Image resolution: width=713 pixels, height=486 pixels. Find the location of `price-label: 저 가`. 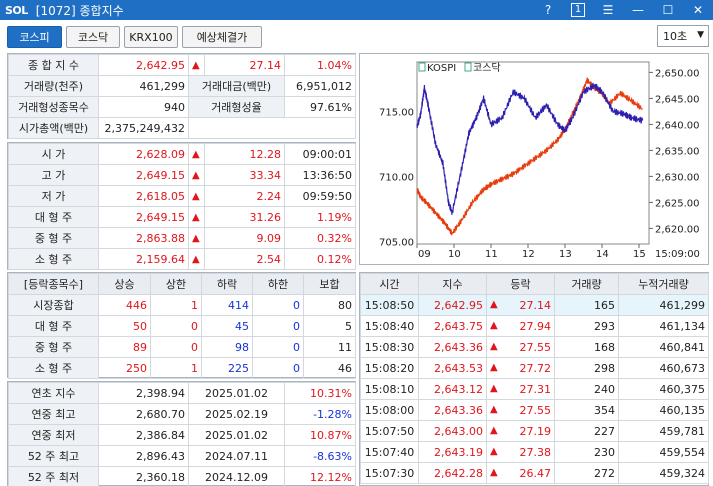

price-label: 저 가 is located at coordinates (53, 196).